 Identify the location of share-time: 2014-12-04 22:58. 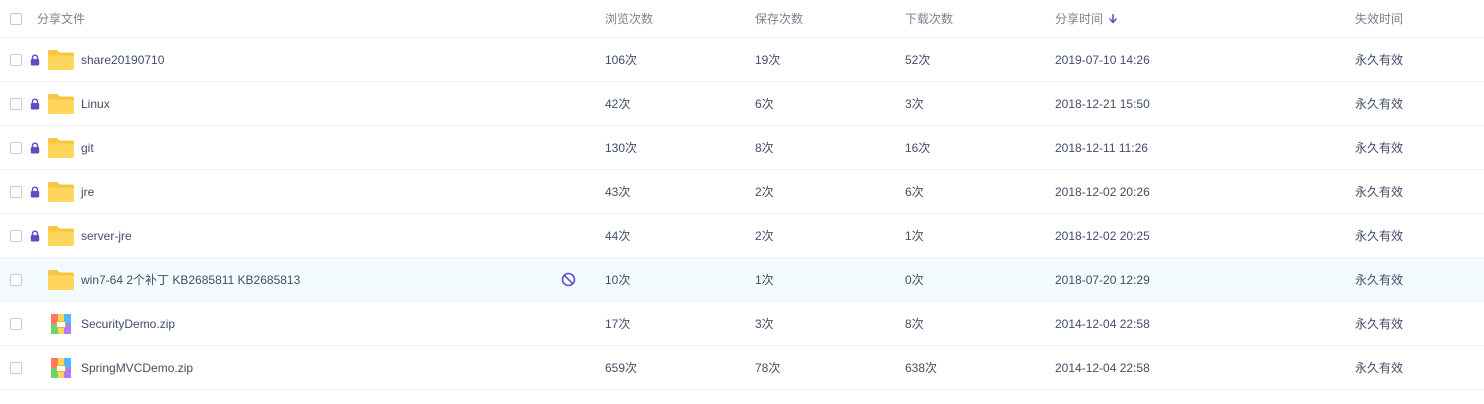
(1102, 323).